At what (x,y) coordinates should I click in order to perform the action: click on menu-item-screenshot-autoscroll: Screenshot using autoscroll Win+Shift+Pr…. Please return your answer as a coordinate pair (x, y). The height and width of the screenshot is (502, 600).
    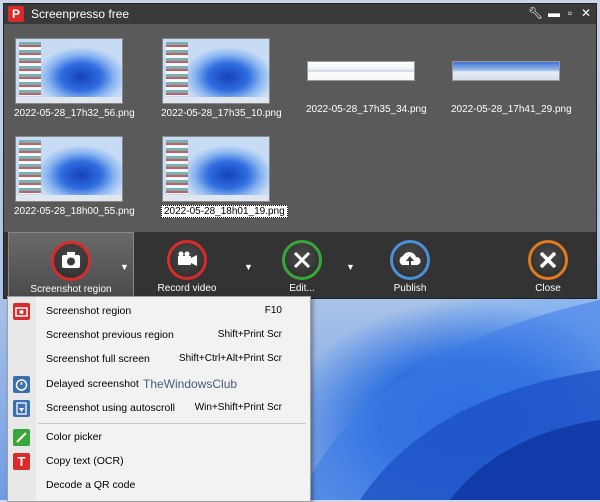
    Looking at the image, I should click on (159, 408).